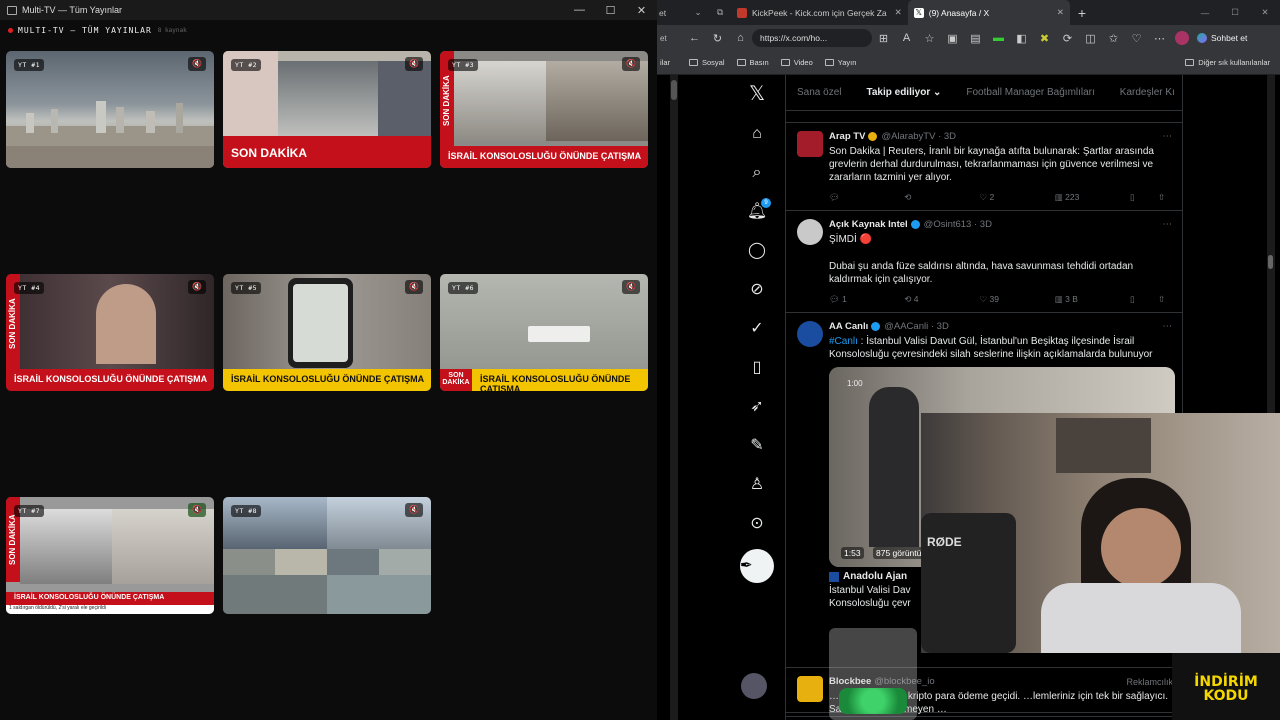  What do you see at coordinates (906, 38) in the screenshot?
I see `read-aloud-icon: A` at bounding box center [906, 38].